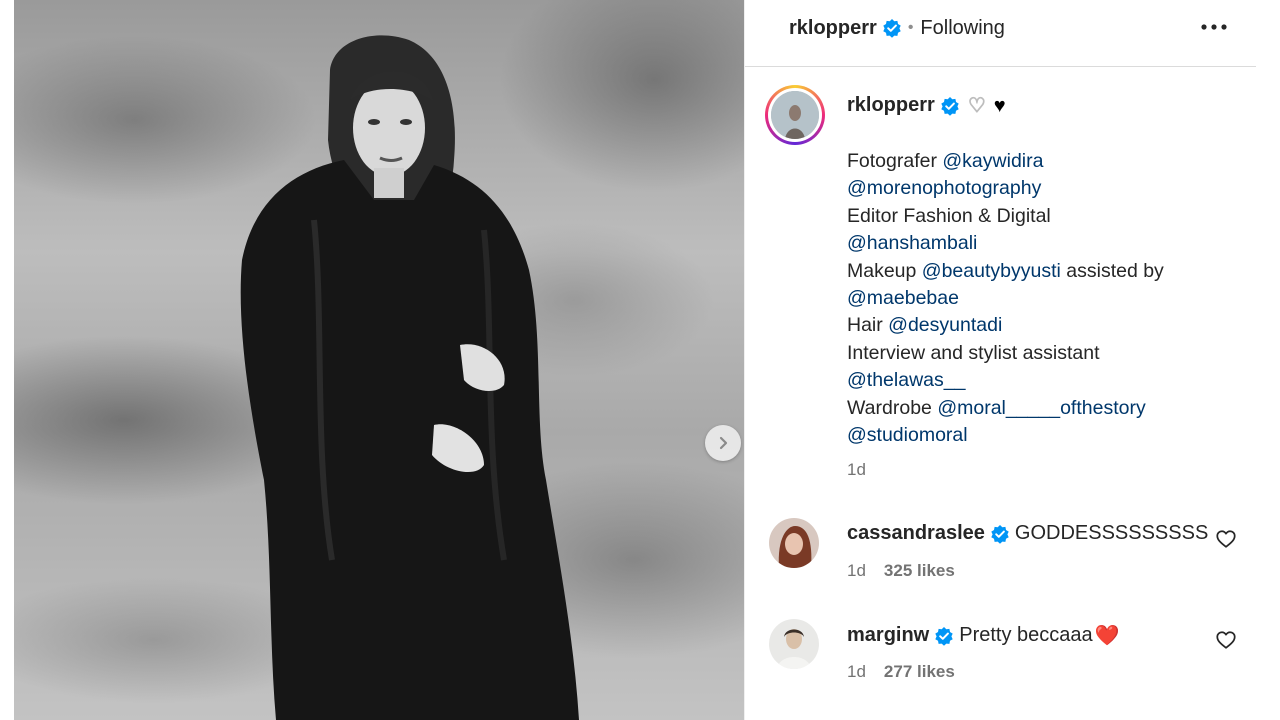 This screenshot has width=1280, height=720. What do you see at coordinates (884, 270) in the screenshot?
I see `caption-text-segment: Makeup` at bounding box center [884, 270].